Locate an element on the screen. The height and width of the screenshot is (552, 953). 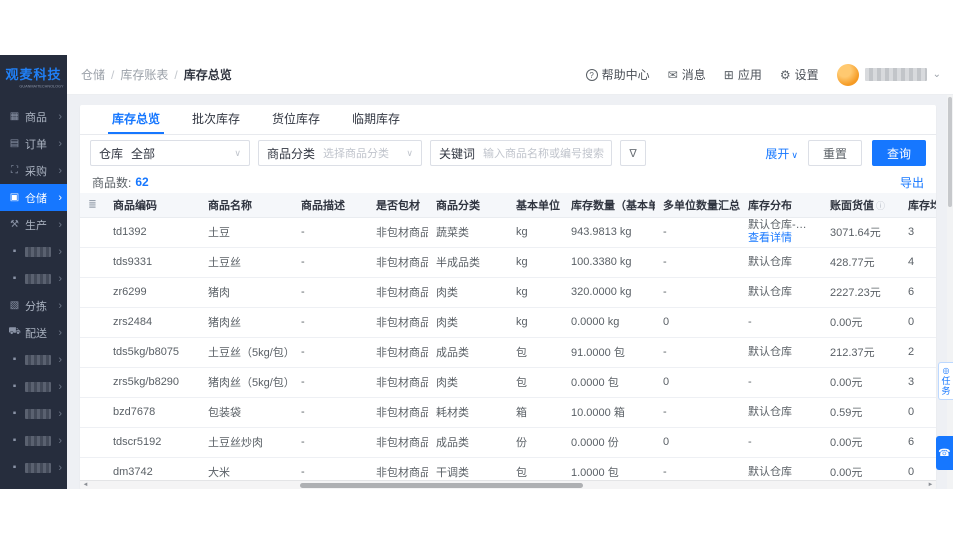
table-row: tdscr5192 土豆丝炒肉 - 非包材商品 成品类份 0.0000 份 0-0.00元 6 is located at coordinates (508, 442).